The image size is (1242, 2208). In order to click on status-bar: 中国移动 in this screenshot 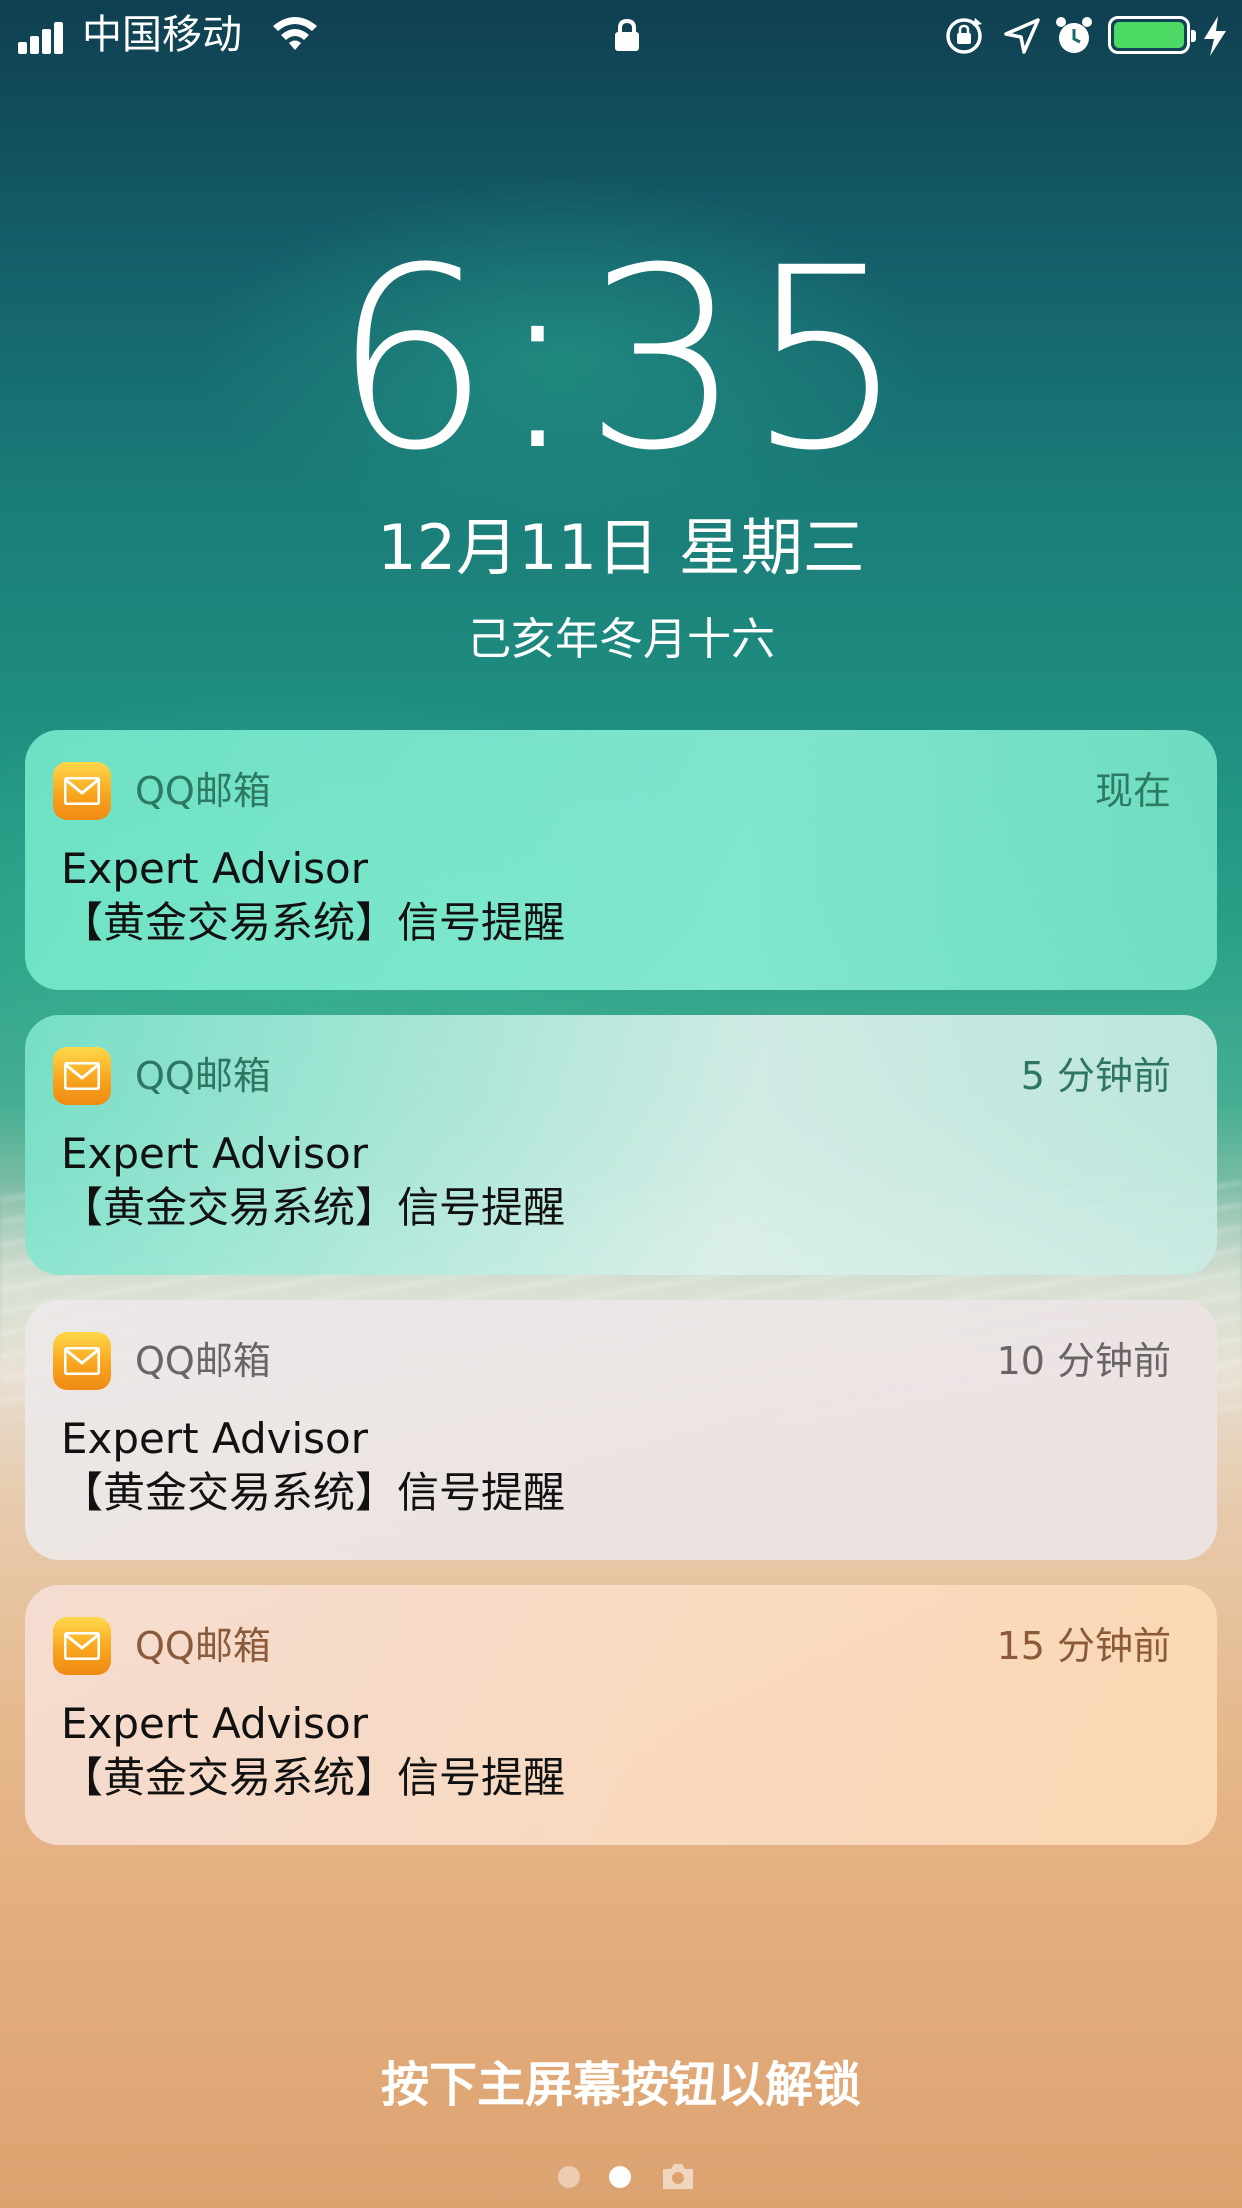, I will do `click(621, 35)`.